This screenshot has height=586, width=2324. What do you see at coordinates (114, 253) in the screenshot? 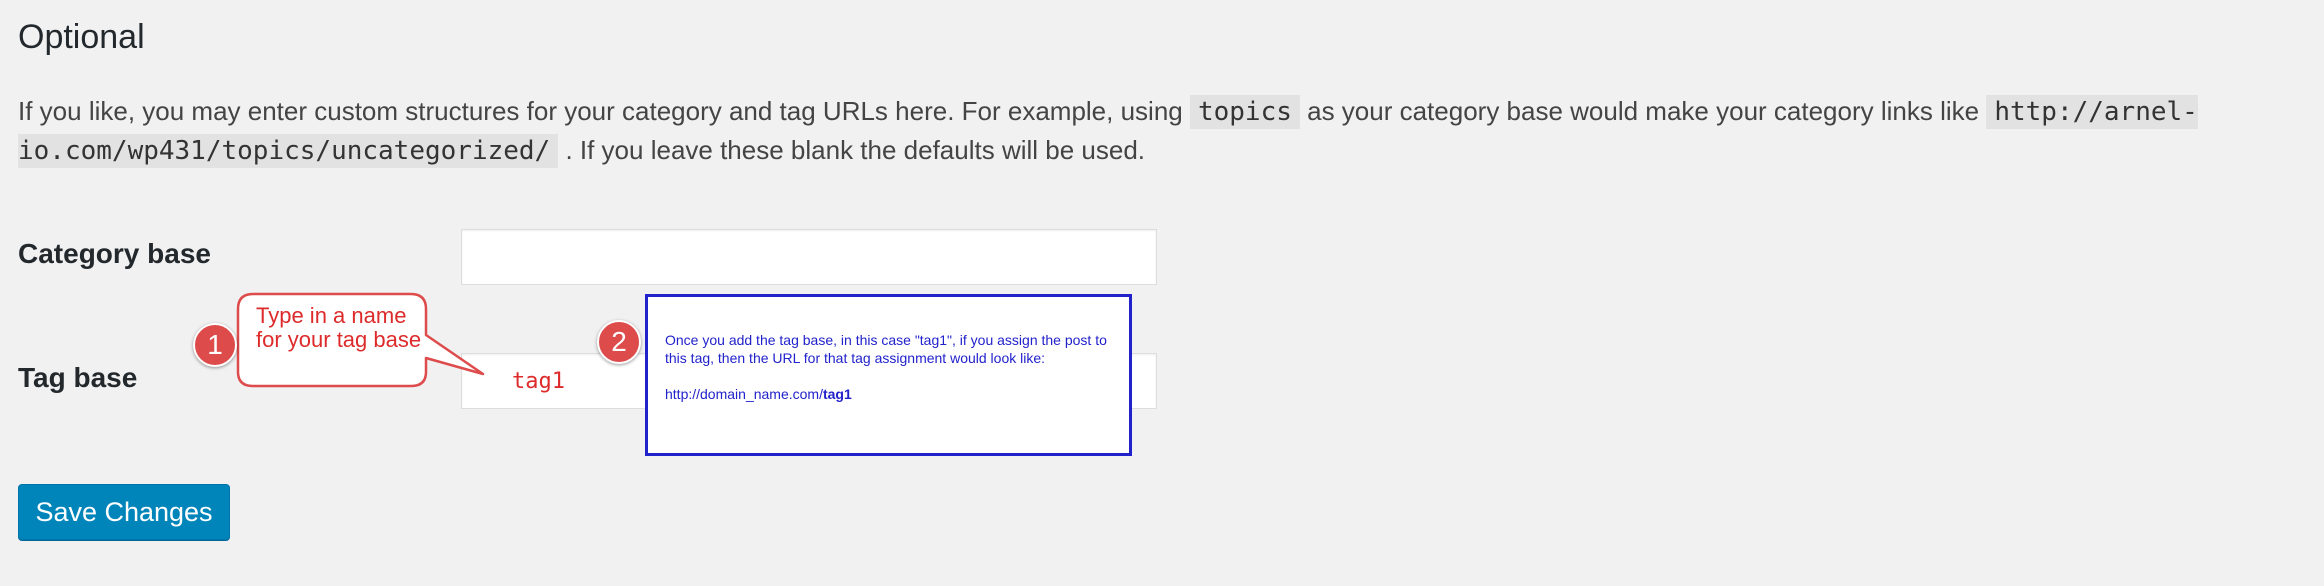
I see `category-base-label: Category base` at bounding box center [114, 253].